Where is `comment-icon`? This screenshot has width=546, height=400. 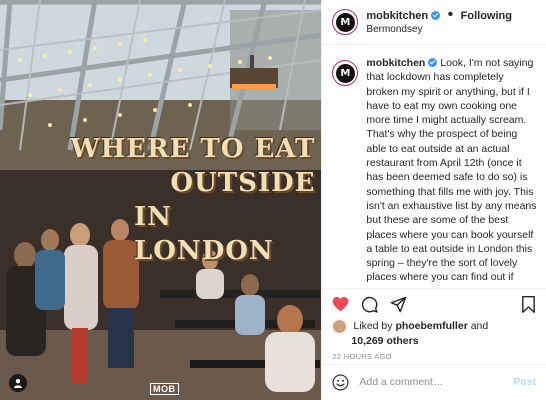
comment-icon is located at coordinates (370, 304).